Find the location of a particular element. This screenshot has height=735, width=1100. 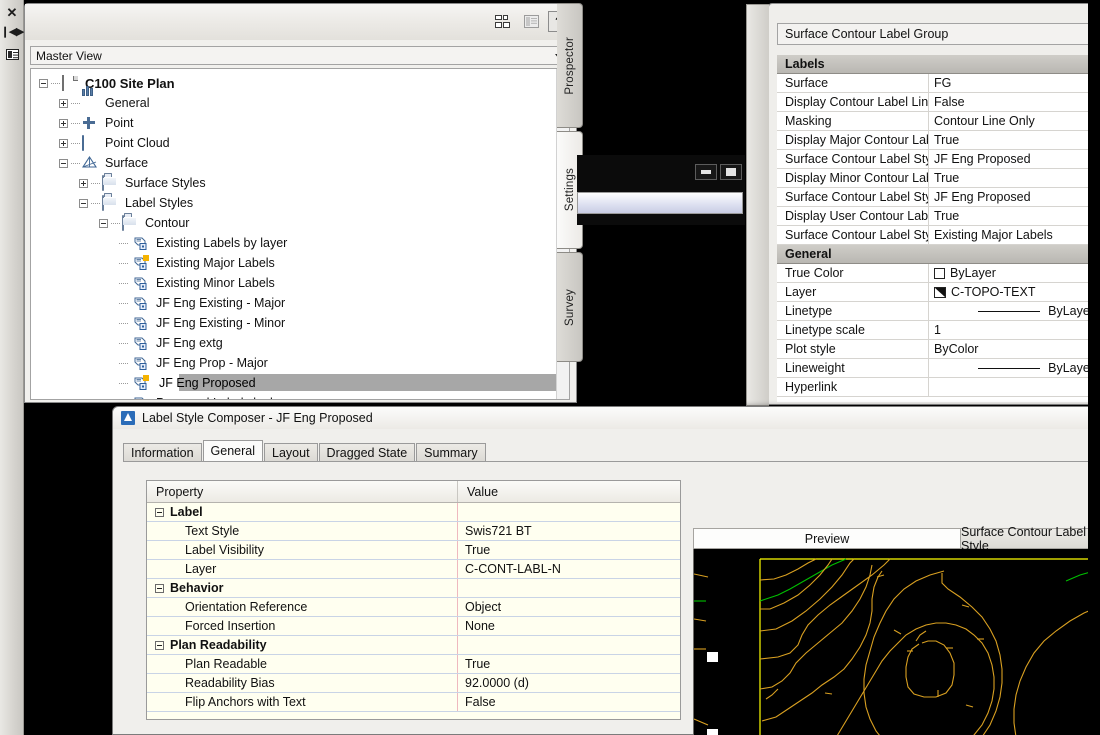

dialog-tab-summary: Summary is located at coordinates (451, 452).